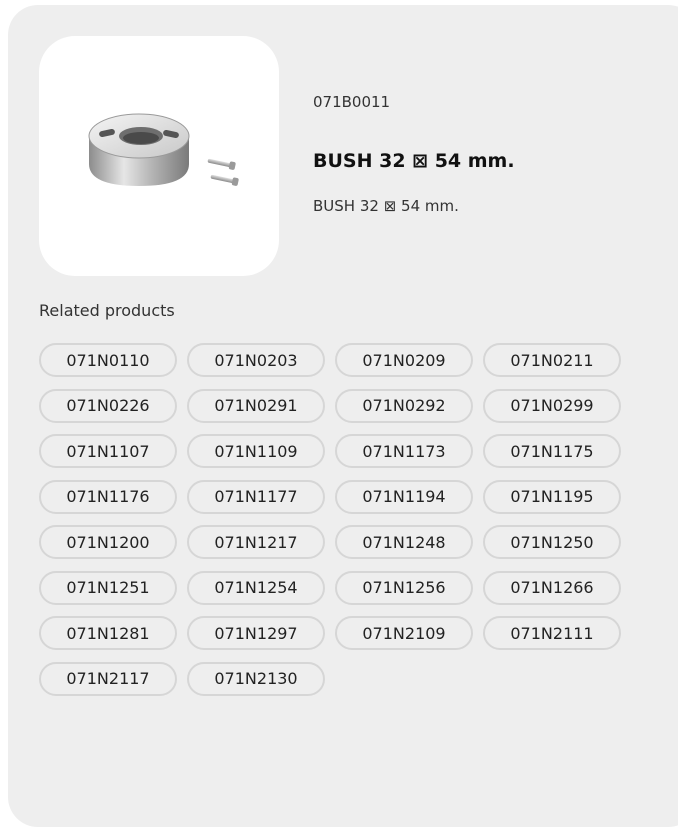 The height and width of the screenshot is (827, 678). What do you see at coordinates (256, 587) in the screenshot?
I see `related-product-chip: 071N1254` at bounding box center [256, 587].